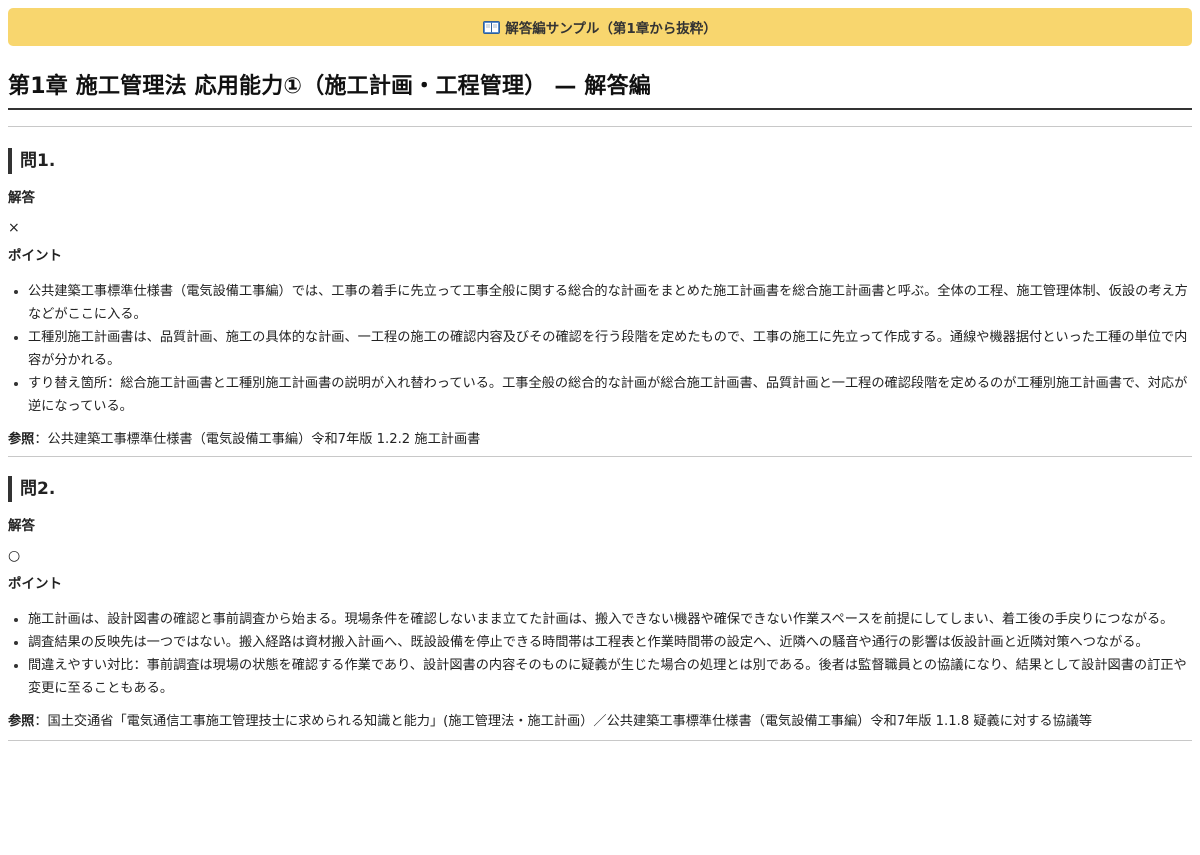  What do you see at coordinates (600, 440) in the screenshot?
I see `reference: 参照：公共建築工事標準仕様書（電気設備工事編）令和7年版 1.2.2 施工計画書` at bounding box center [600, 440].